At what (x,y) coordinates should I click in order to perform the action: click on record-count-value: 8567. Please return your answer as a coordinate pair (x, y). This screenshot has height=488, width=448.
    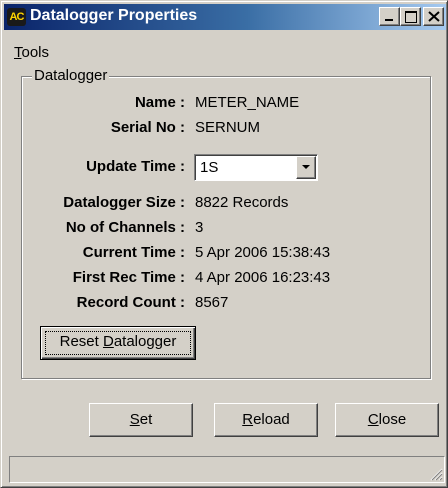
    Looking at the image, I should click on (212, 302).